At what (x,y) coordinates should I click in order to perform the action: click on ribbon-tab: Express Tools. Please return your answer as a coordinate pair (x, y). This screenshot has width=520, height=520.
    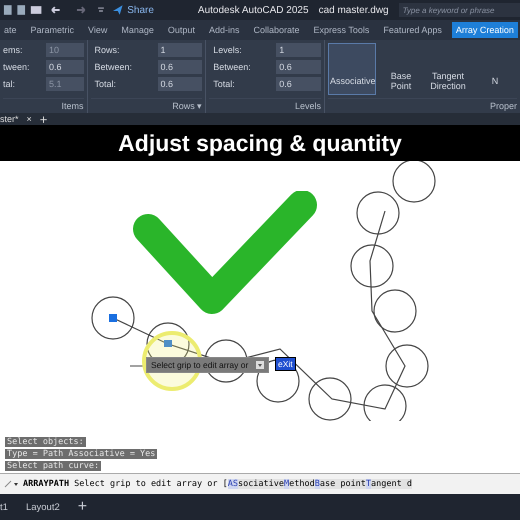
    Looking at the image, I should click on (342, 30).